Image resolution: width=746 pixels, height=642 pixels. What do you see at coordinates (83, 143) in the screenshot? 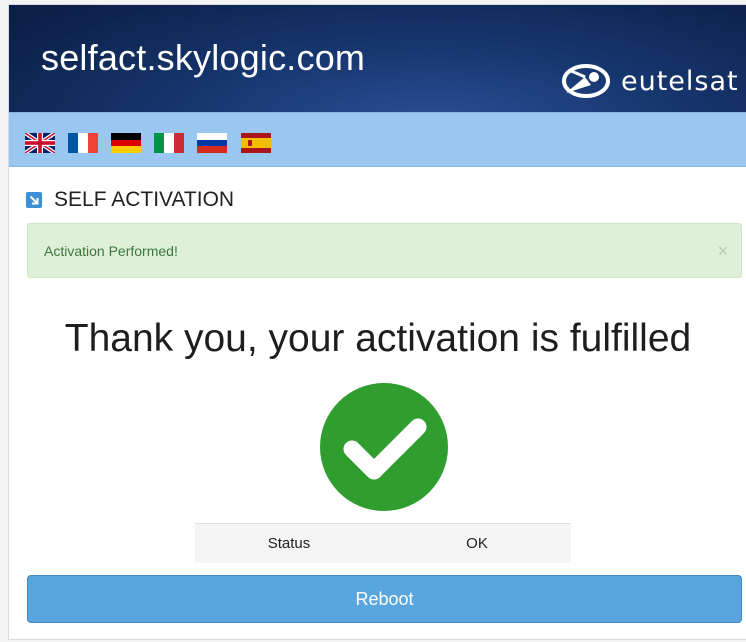
I see `france-flag-icon` at bounding box center [83, 143].